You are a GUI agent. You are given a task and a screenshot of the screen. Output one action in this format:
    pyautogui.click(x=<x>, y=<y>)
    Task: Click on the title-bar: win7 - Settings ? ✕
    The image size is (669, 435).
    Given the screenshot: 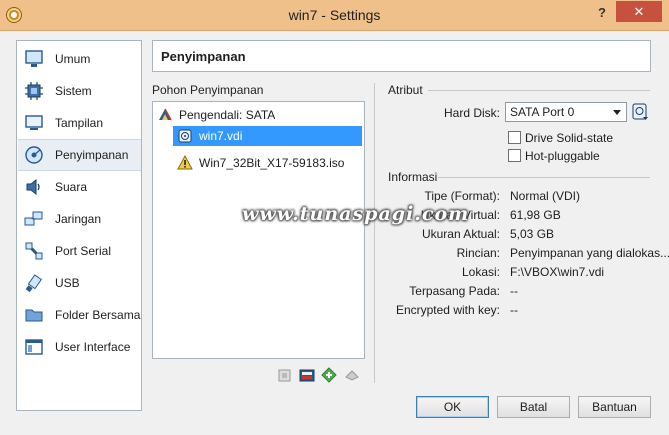 What is the action you would take?
    pyautogui.click(x=334, y=15)
    